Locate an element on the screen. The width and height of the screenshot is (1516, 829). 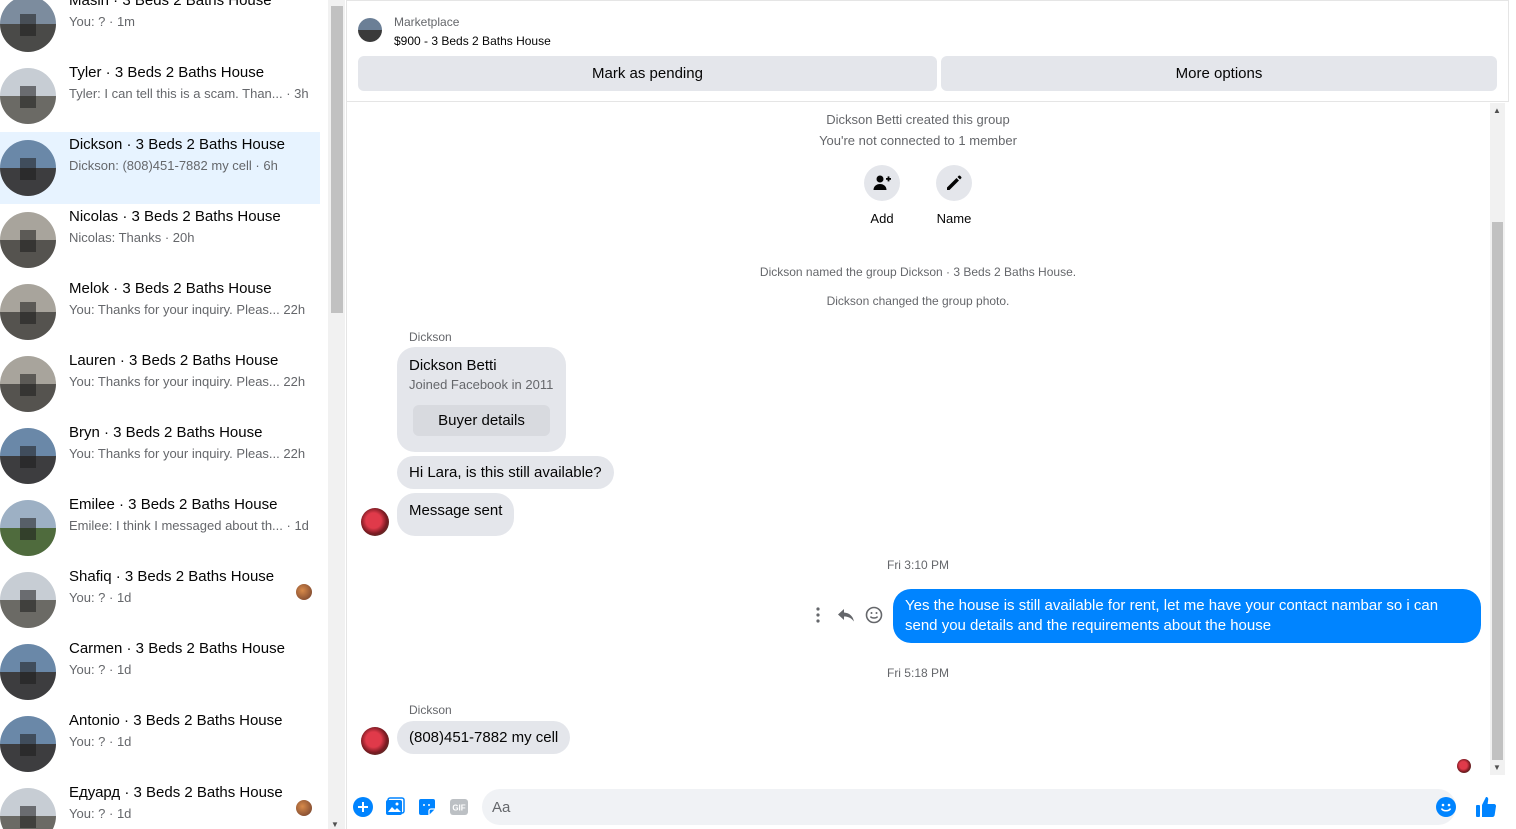
message-timestamp: Fri 5:18 PM is located at coordinates (917, 673).